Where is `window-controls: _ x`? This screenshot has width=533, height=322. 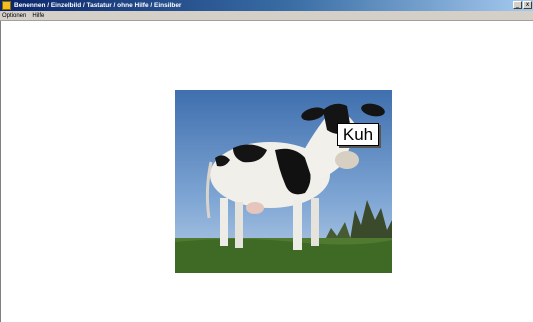
window-controls: _ x is located at coordinates (522, 5).